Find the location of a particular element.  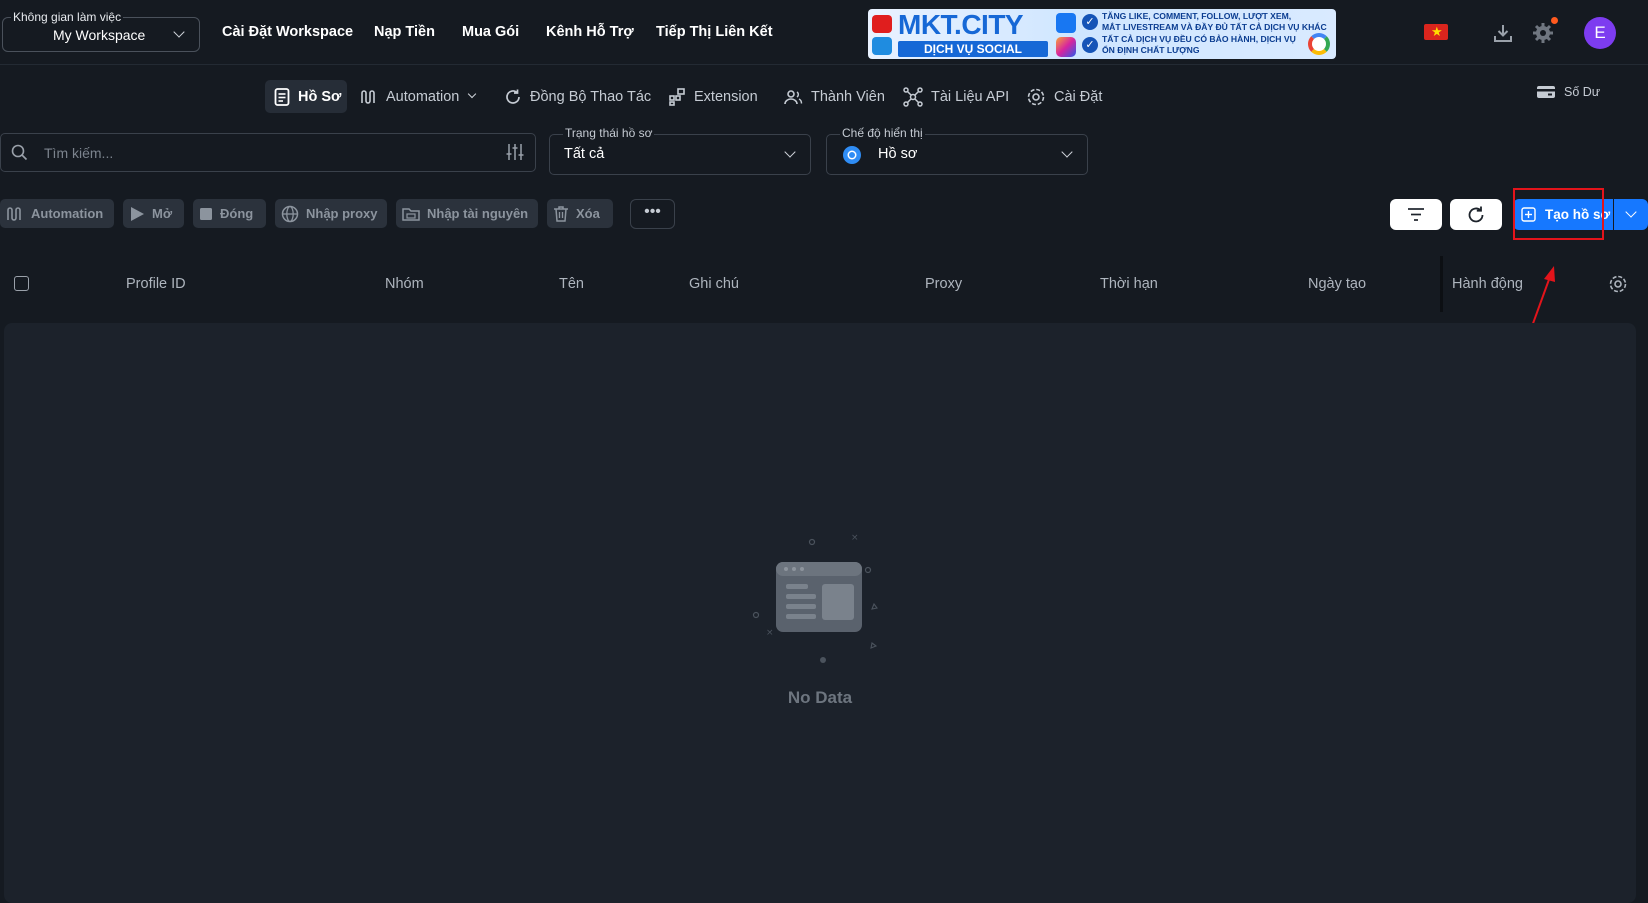

open-button-label: Mở is located at coordinates (162, 213).